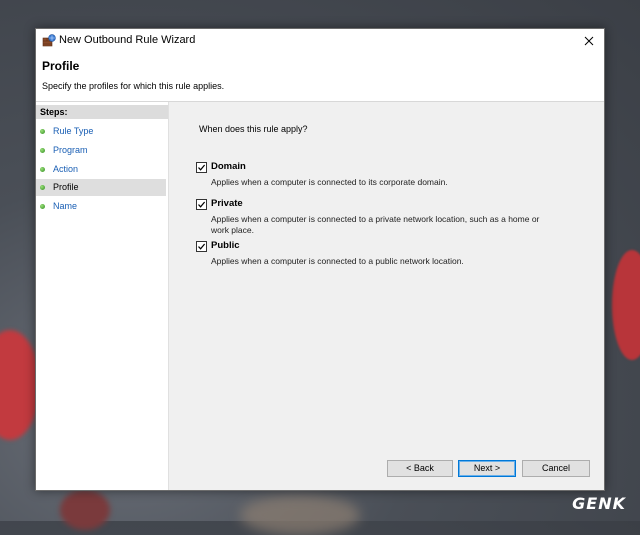  I want to click on close-icon, so click(589, 41).